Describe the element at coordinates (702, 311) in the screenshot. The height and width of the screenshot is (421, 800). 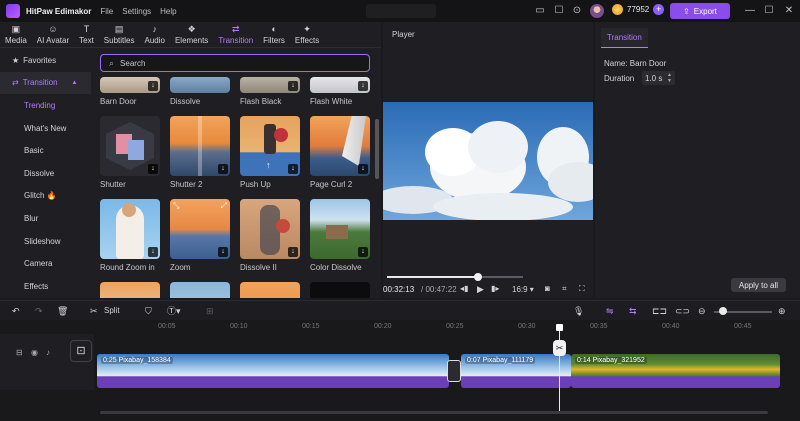
I see `zoom-out-icon: ⊖` at that location.